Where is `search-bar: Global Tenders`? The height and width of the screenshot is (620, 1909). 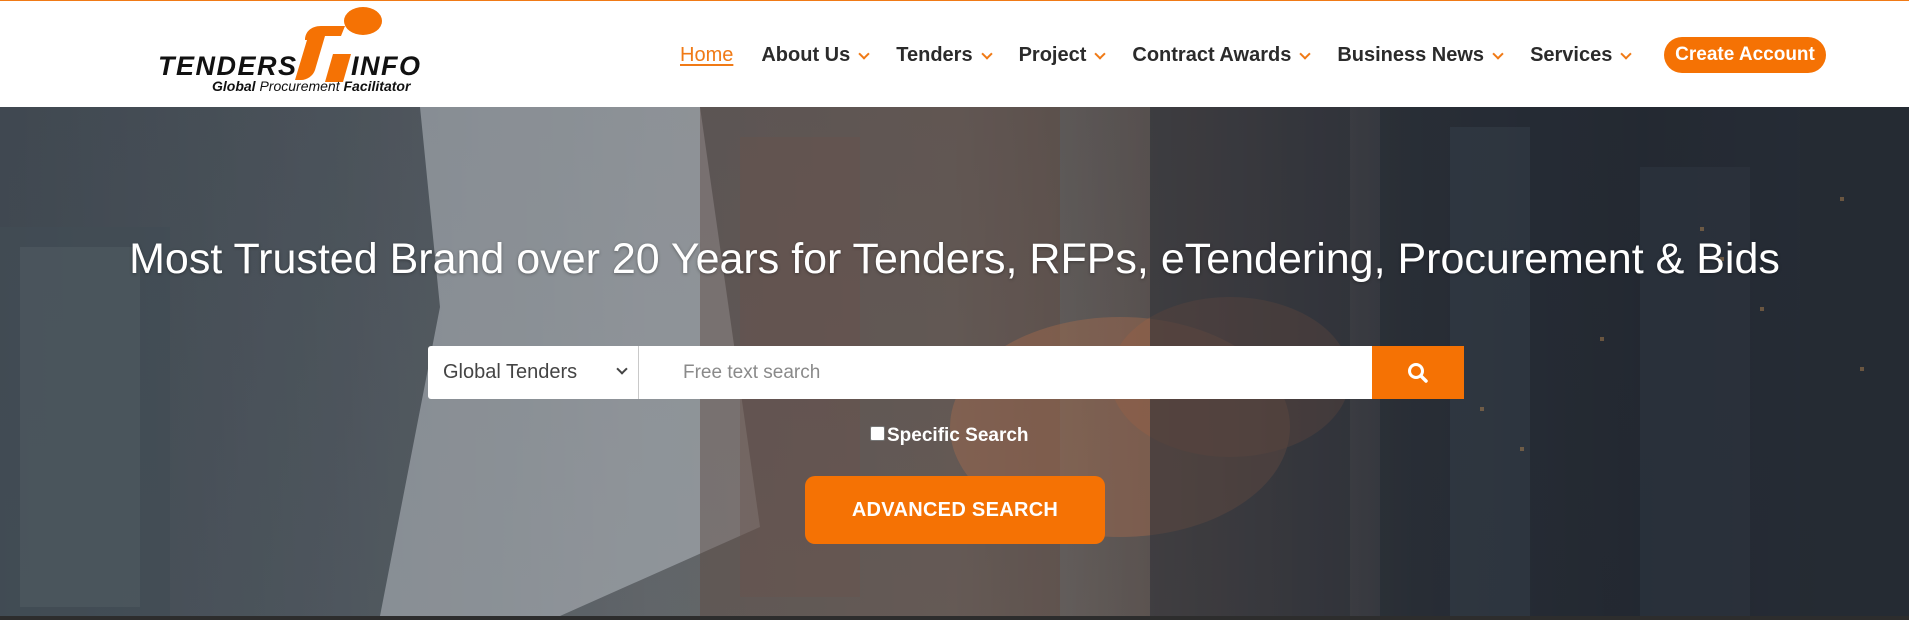 search-bar: Global Tenders is located at coordinates (946, 372).